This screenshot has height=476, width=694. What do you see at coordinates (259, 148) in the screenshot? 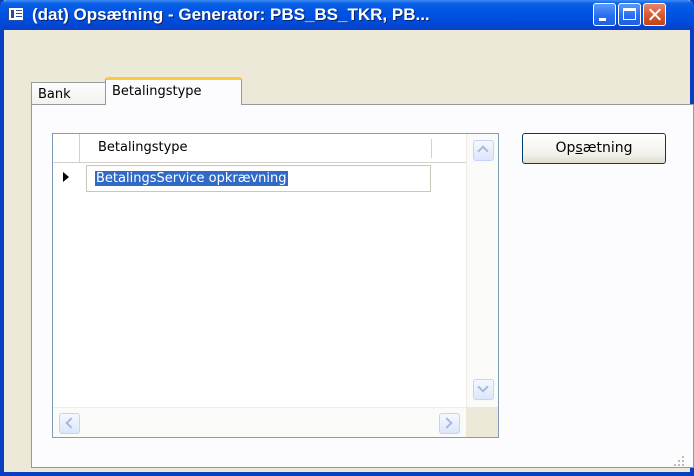
I see `grid-header: Betalingstype` at bounding box center [259, 148].